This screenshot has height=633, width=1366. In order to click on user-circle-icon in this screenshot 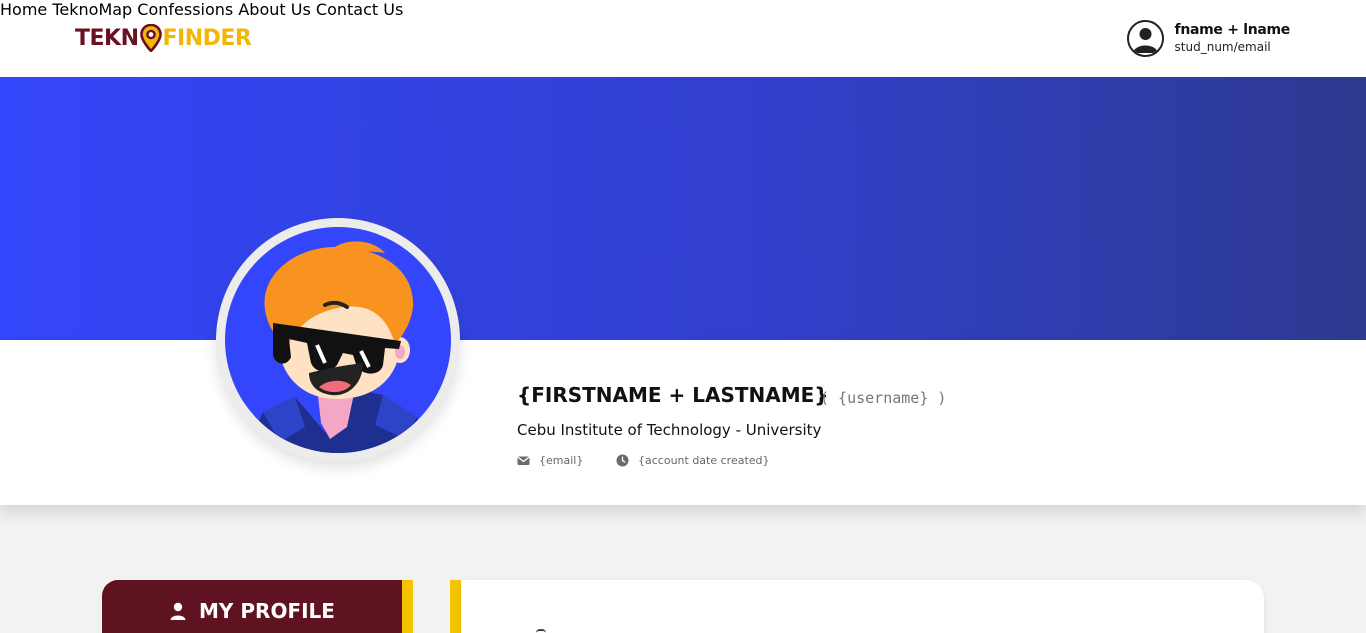, I will do `click(1145, 38)`.